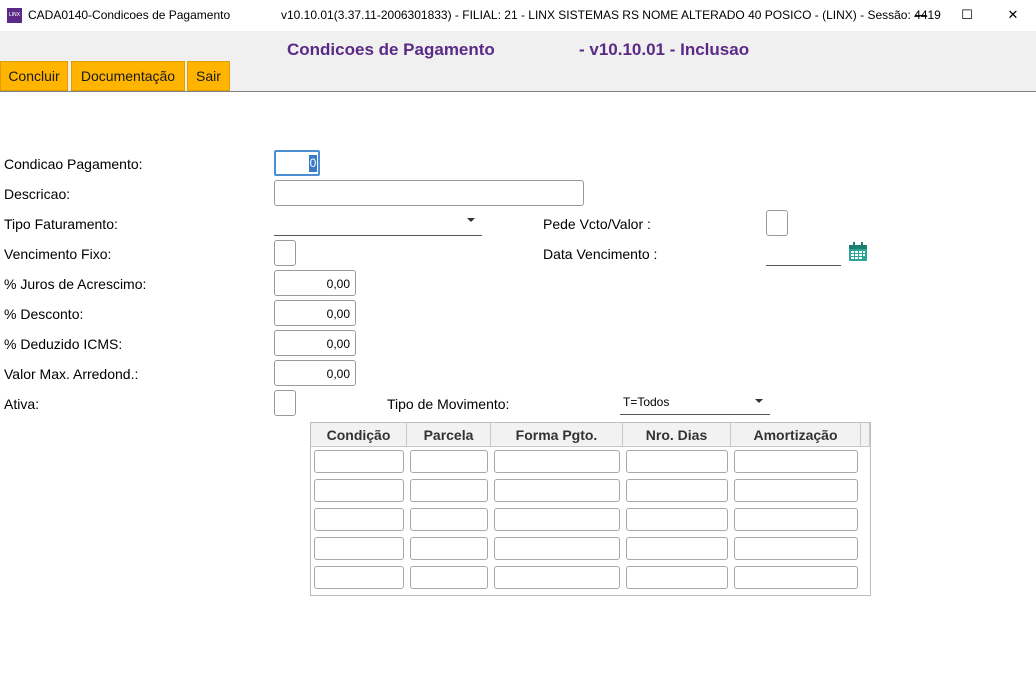  What do you see at coordinates (858, 252) in the screenshot?
I see `calendar-icon` at bounding box center [858, 252].